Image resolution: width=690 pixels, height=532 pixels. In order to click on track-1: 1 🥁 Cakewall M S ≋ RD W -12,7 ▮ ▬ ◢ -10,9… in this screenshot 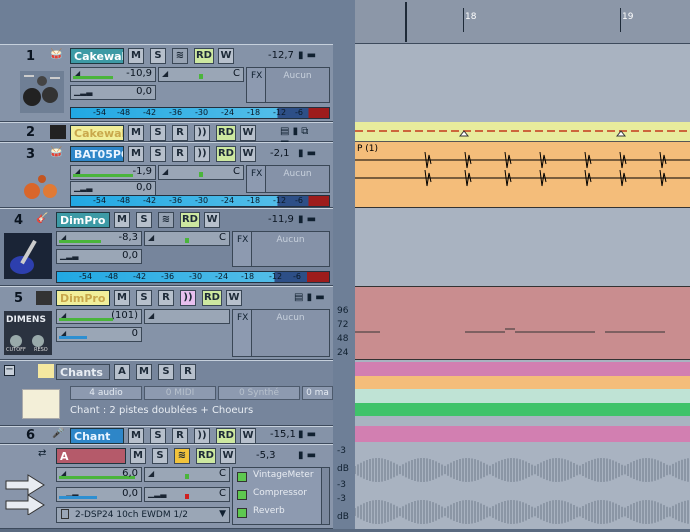, I will do `click(166, 83)`.